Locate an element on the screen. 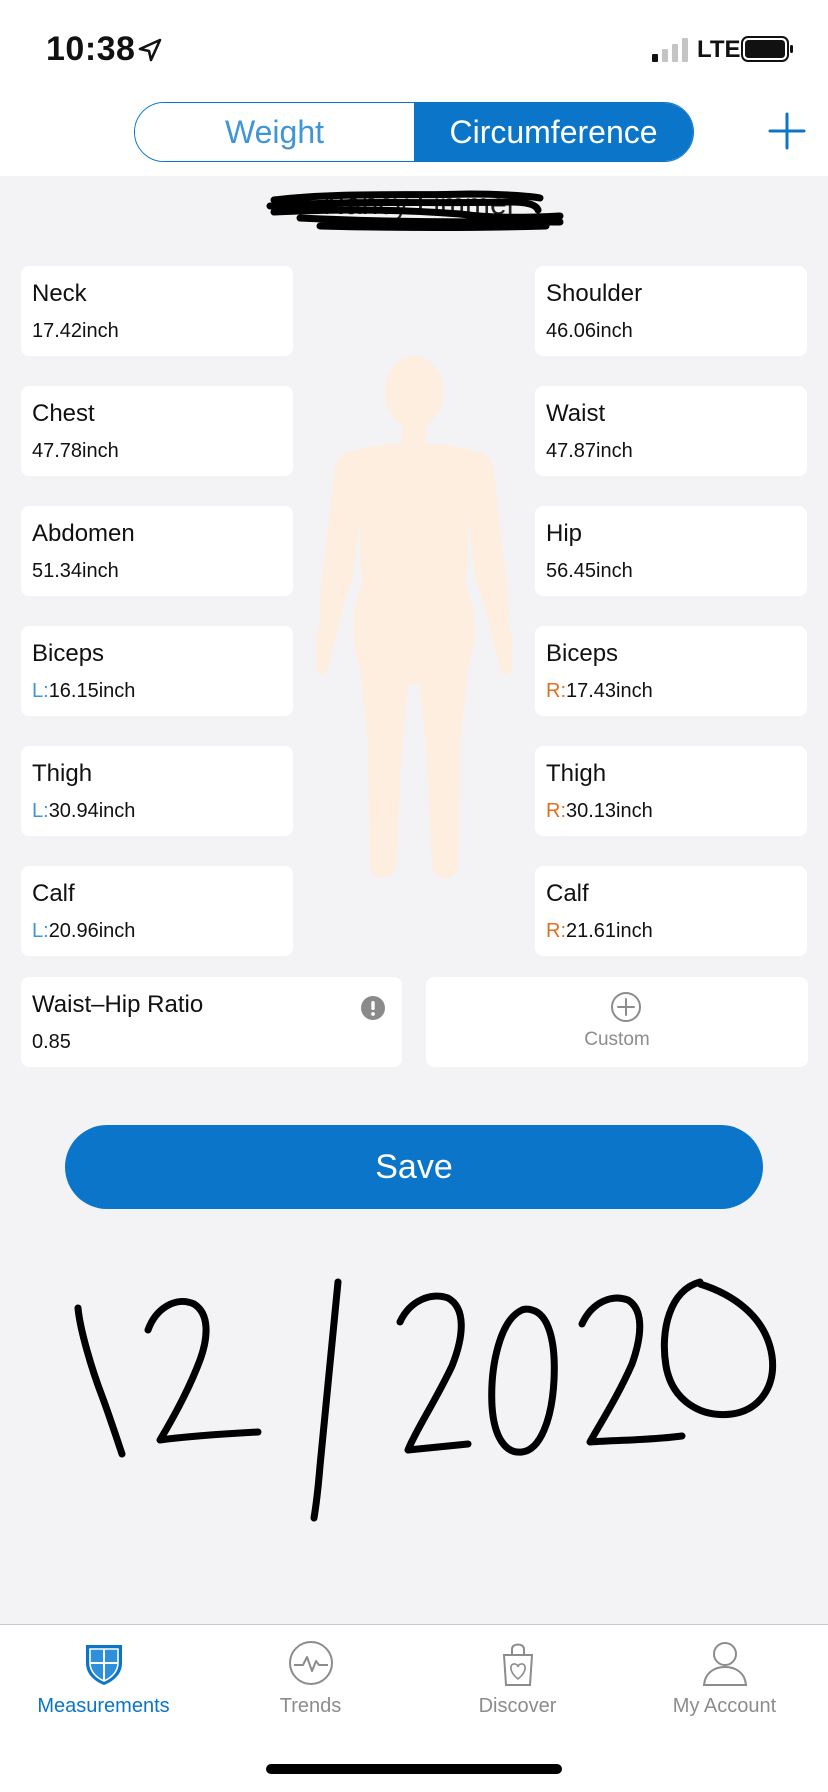 Image resolution: width=828 pixels, height=1792 pixels. card-shoulder: Shoulder 46.06inch is located at coordinates (671, 311).